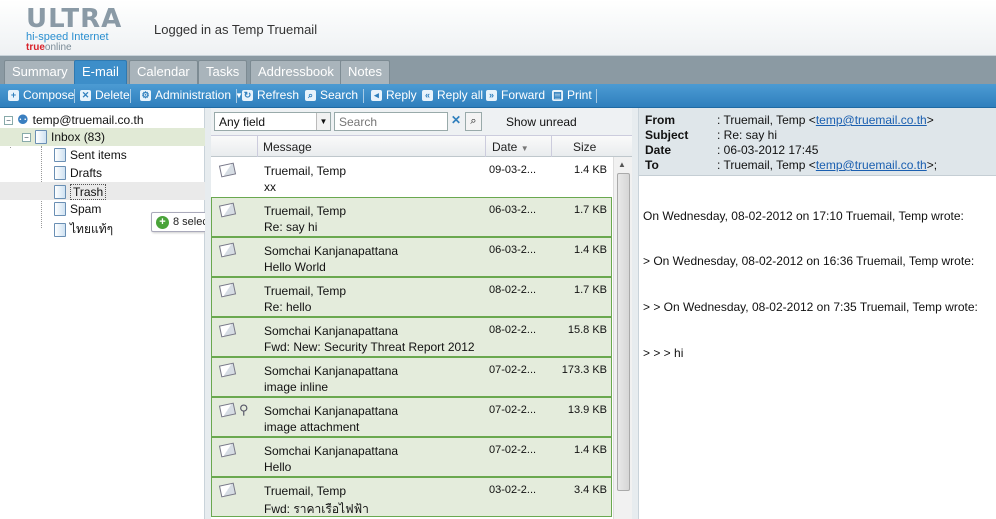 Image resolution: width=996 pixels, height=519 pixels. I want to click on message-subject: Fwd: New: Security Threat Report 2012, so click(369, 347).